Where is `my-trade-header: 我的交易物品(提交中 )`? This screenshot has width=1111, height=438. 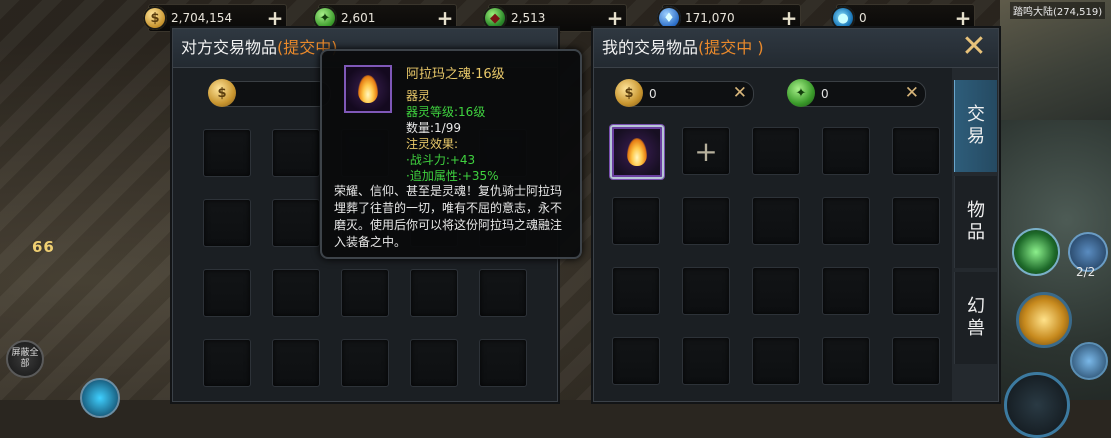 my-trade-header: 我的交易物品(提交中 ) is located at coordinates (796, 48).